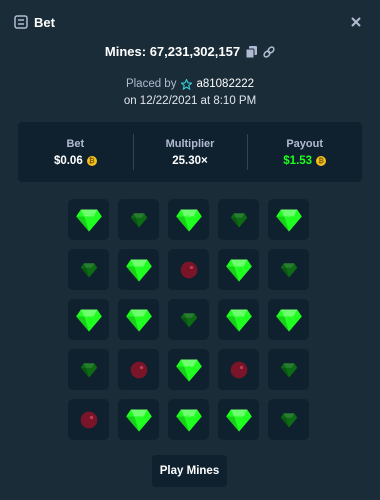  What do you see at coordinates (190, 22) in the screenshot?
I see `modal-header: Bet` at bounding box center [190, 22].